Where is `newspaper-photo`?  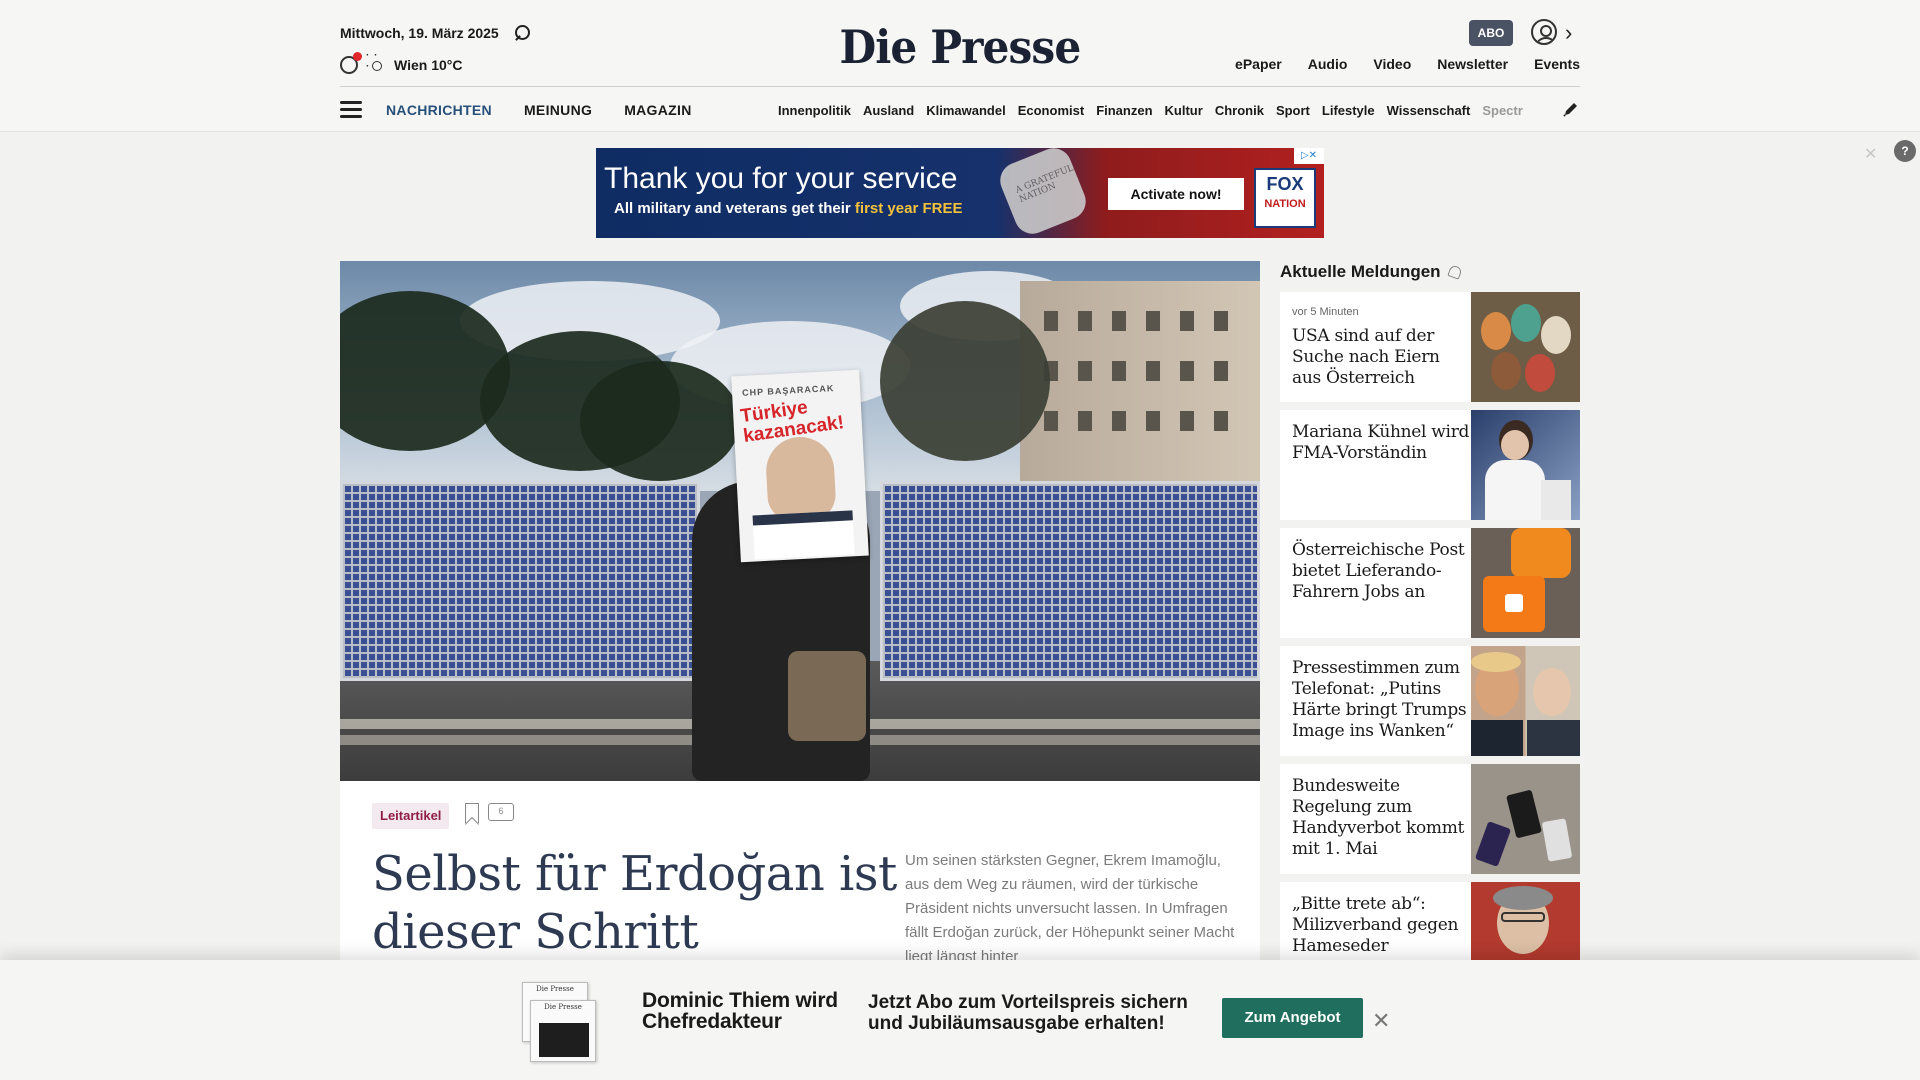 newspaper-photo is located at coordinates (564, 1040).